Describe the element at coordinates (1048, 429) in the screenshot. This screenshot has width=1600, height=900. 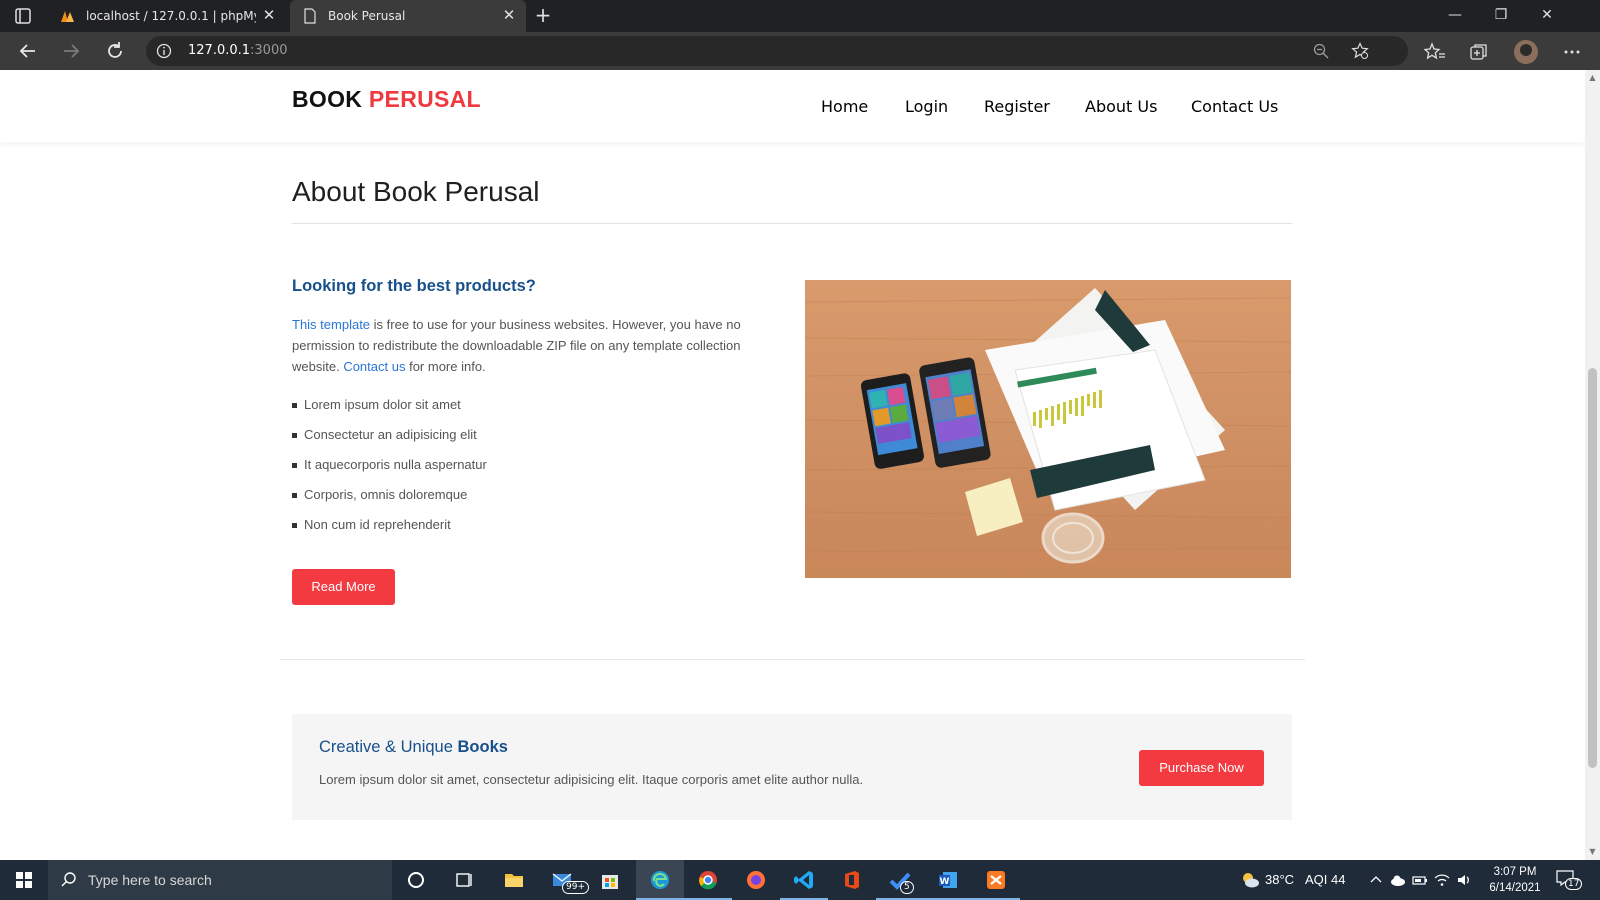
I see `desk-phones-photo` at that location.